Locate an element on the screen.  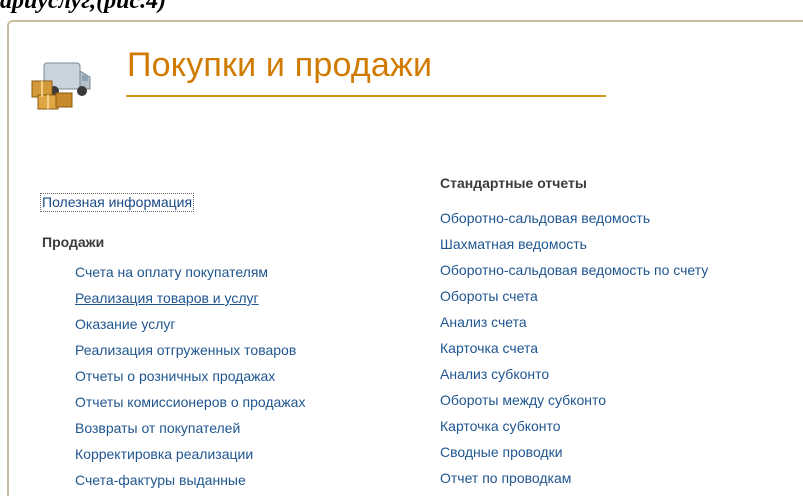
delivery-truck-boxes-icon is located at coordinates (61, 86).